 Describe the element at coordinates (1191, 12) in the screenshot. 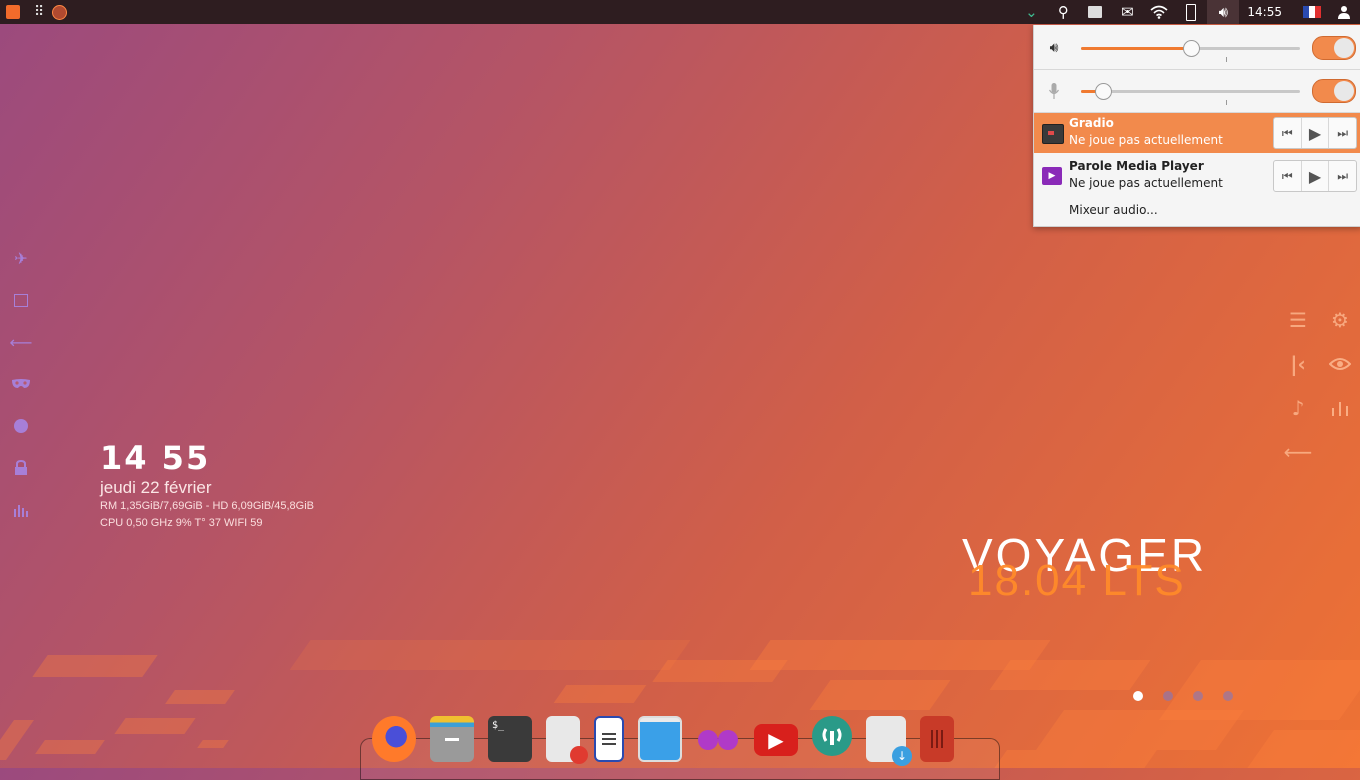

I see `battery-icon` at that location.